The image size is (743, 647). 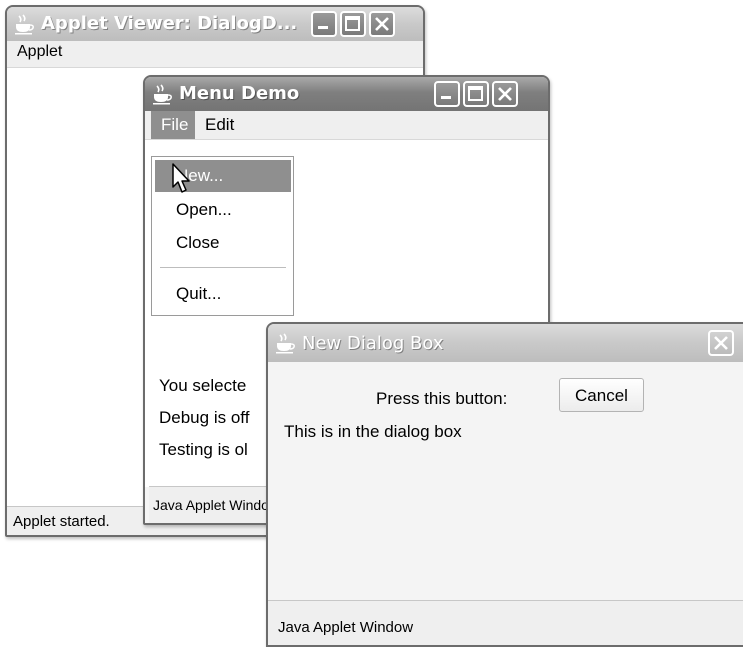 I want to click on dialog-prompt: Press this button:, so click(x=442, y=398).